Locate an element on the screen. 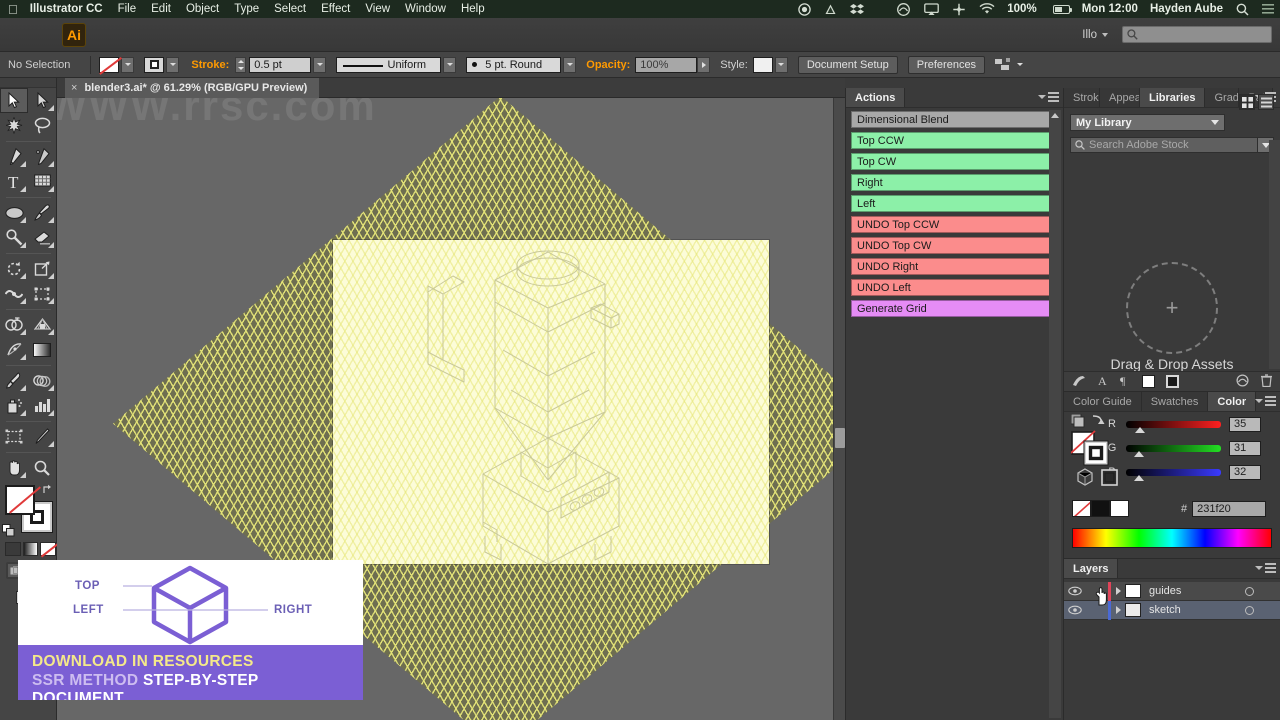 This screenshot has height=720, width=1280. color-button is located at coordinates (13, 549).